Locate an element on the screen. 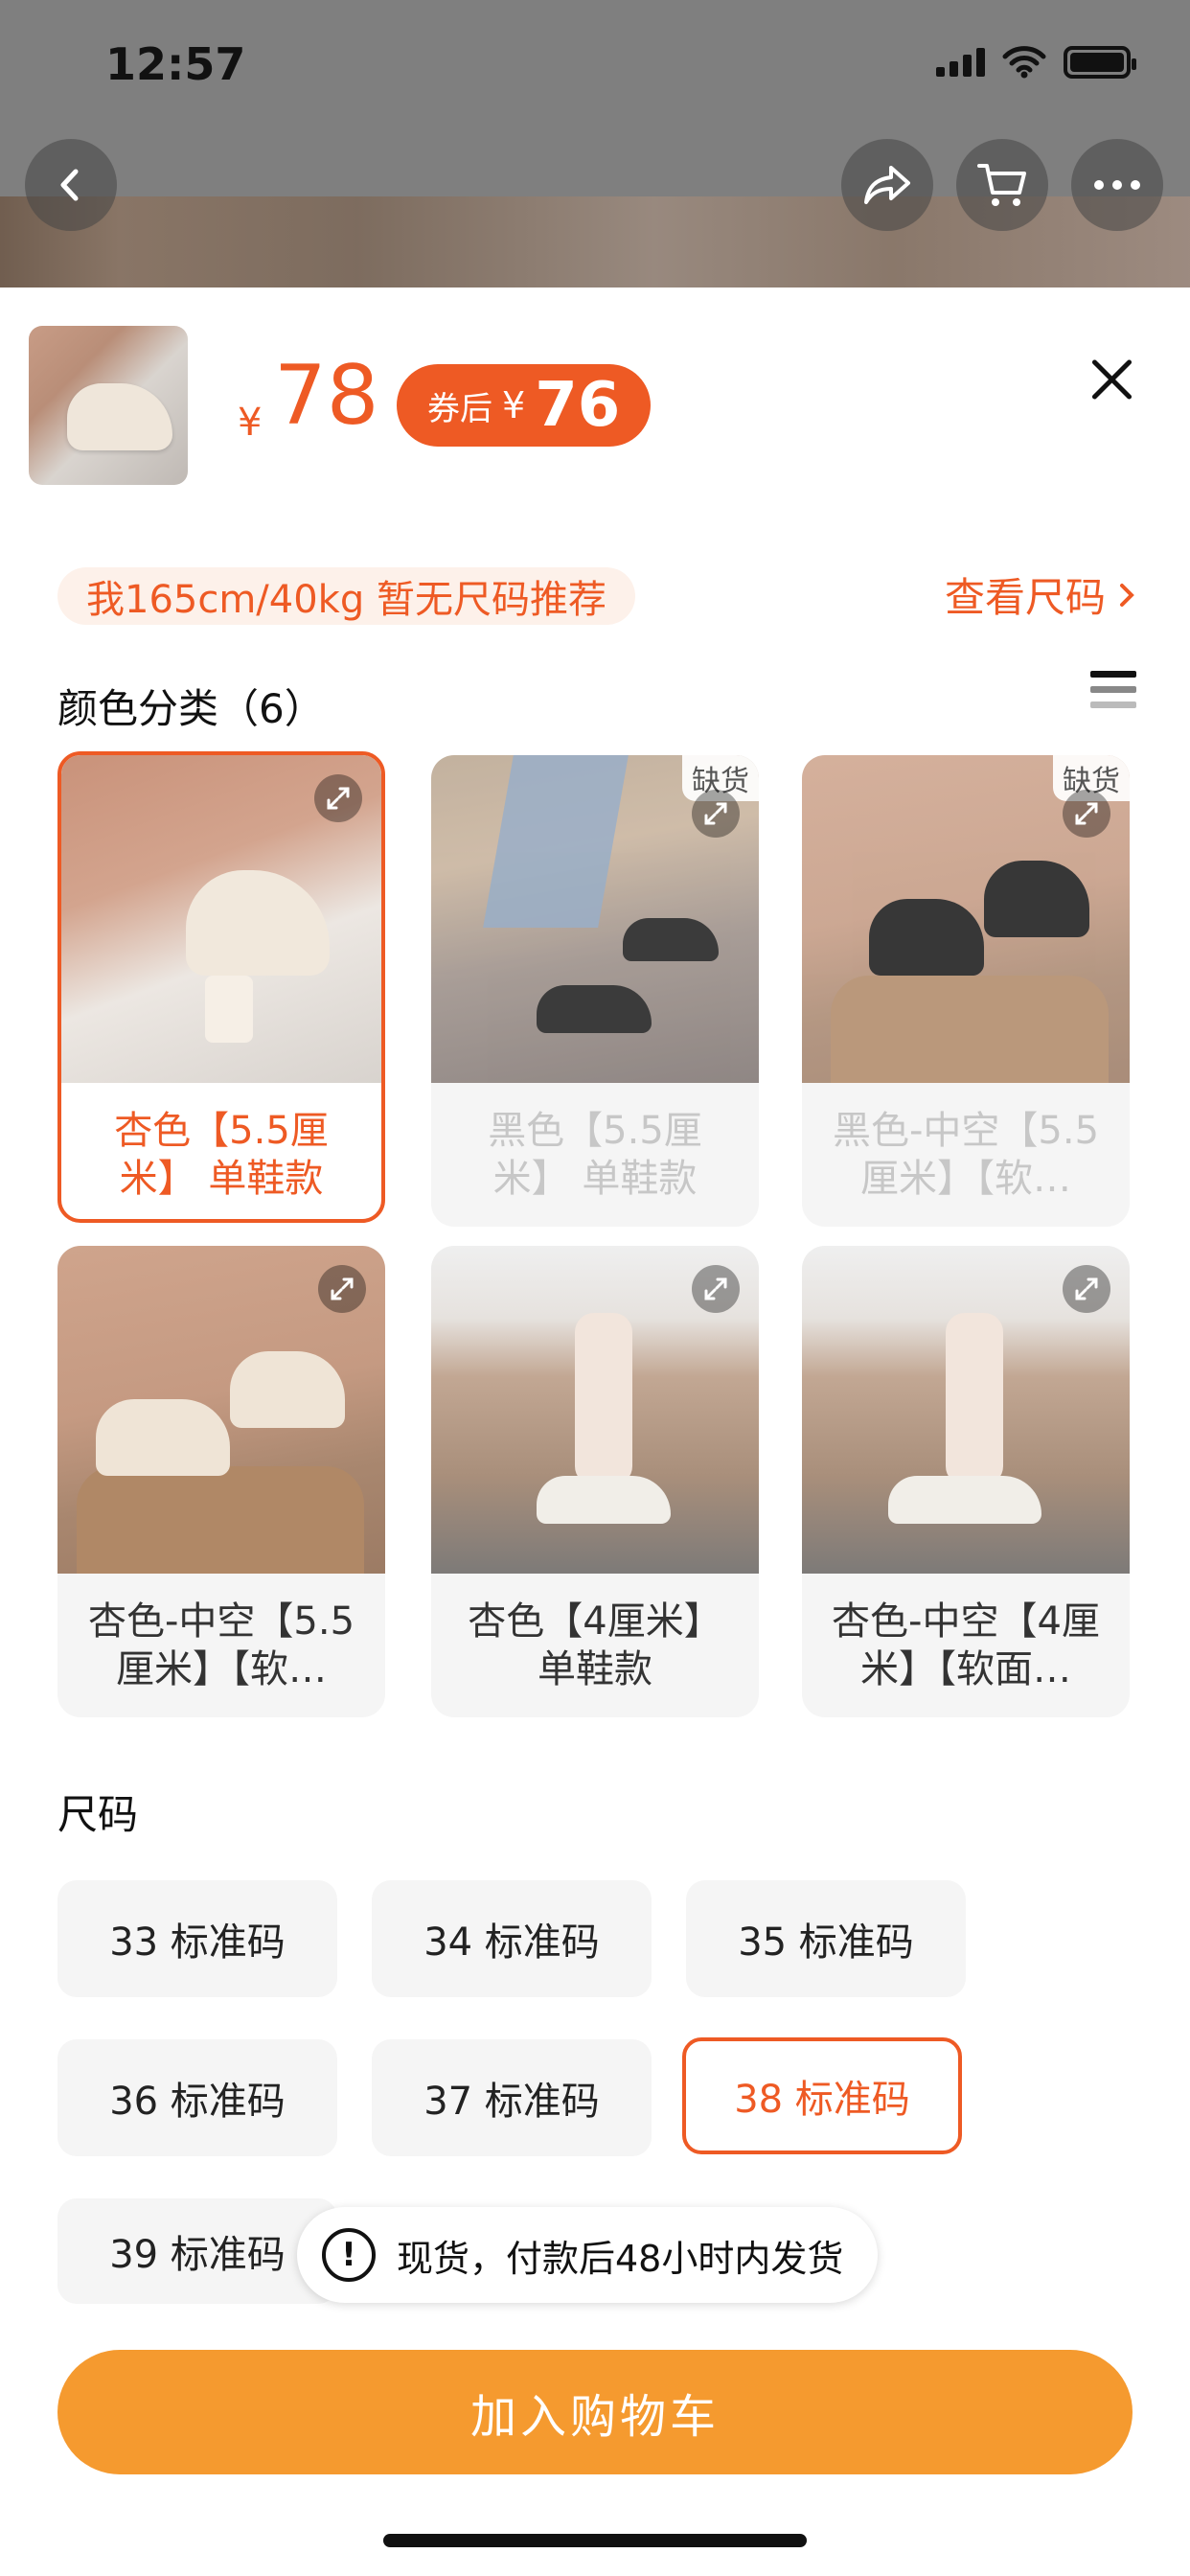 The height and width of the screenshot is (2576, 1190). color-option-label: 杏色【4厘米】 单鞋款 is located at coordinates (595, 1645).